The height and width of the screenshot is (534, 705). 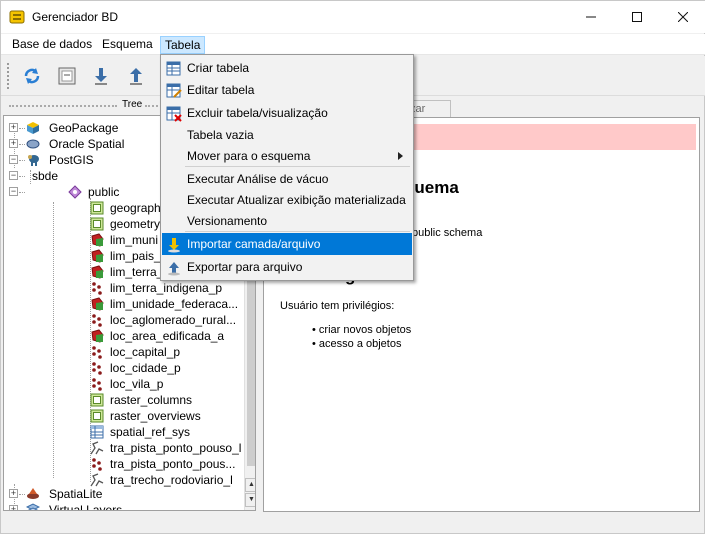 I want to click on tree-node: tra_pista_ponto_pouso_l, so click(x=123, y=448).